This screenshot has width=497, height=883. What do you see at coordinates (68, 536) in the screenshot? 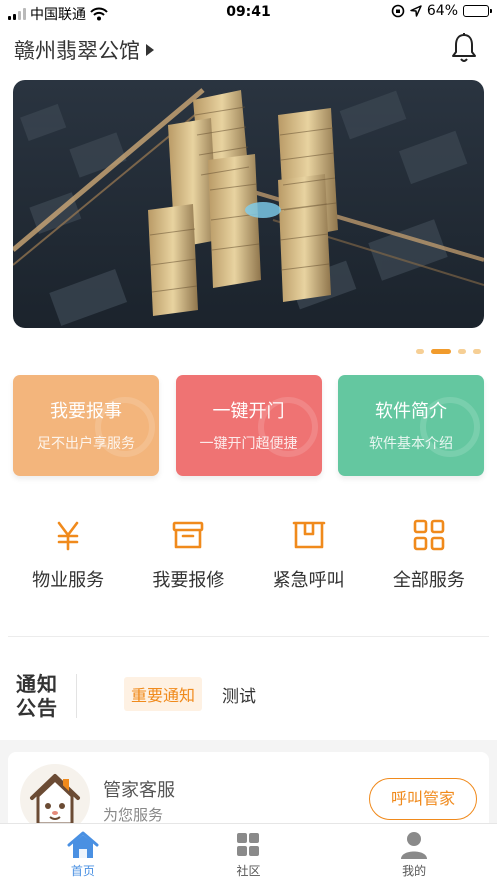
I see `yen-icon` at bounding box center [68, 536].